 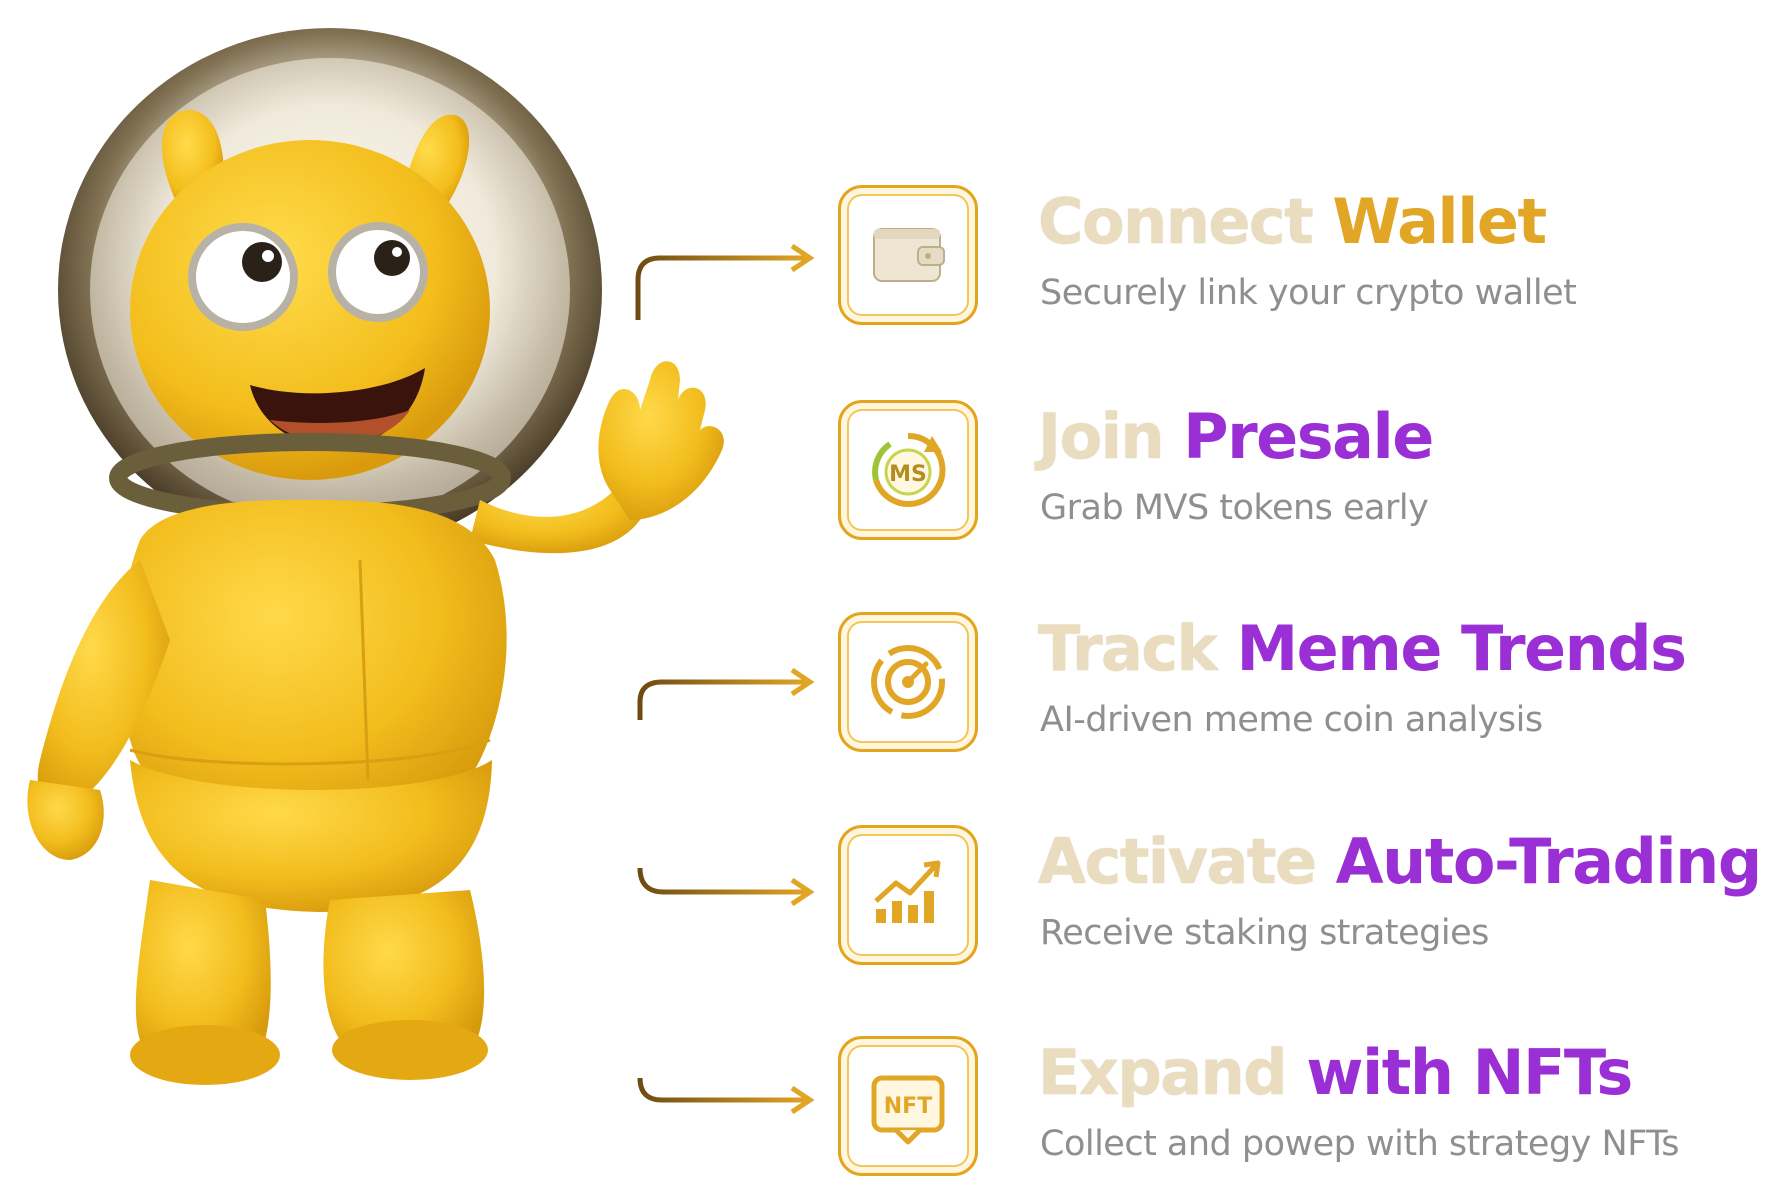 I want to click on step-title: Track Meme Trends, so click(x=1362, y=649).